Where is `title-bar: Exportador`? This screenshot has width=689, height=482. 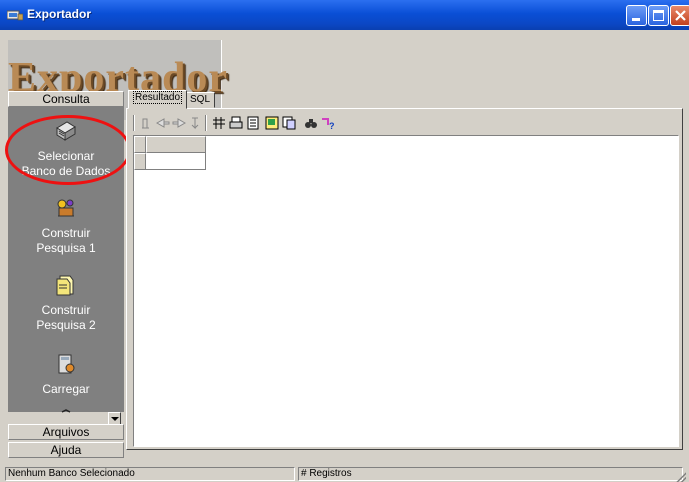 title-bar: Exportador is located at coordinates (344, 15).